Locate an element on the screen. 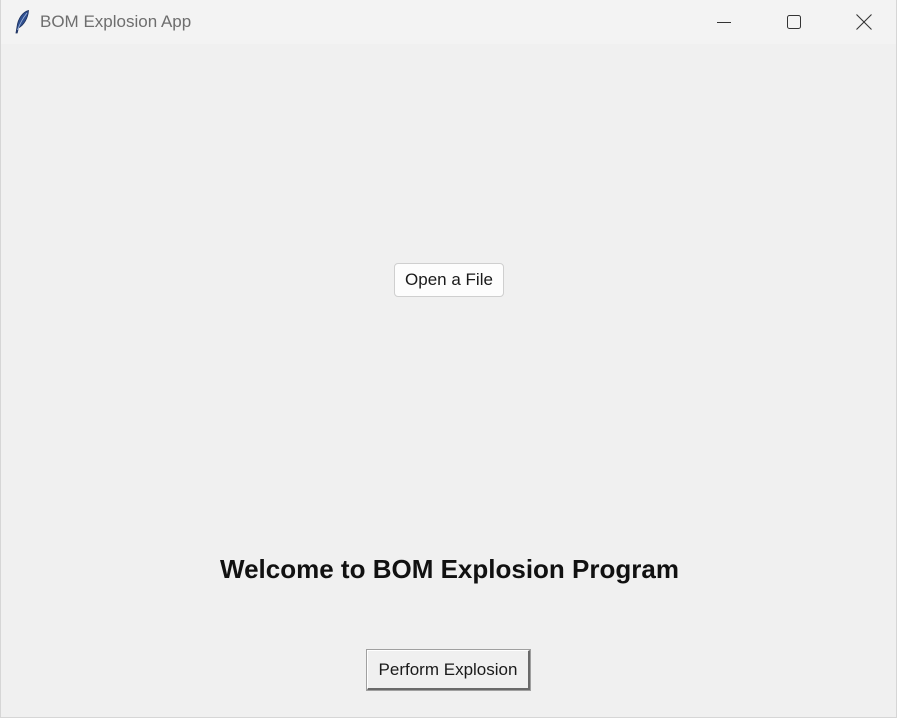  close-icon is located at coordinates (864, 22).